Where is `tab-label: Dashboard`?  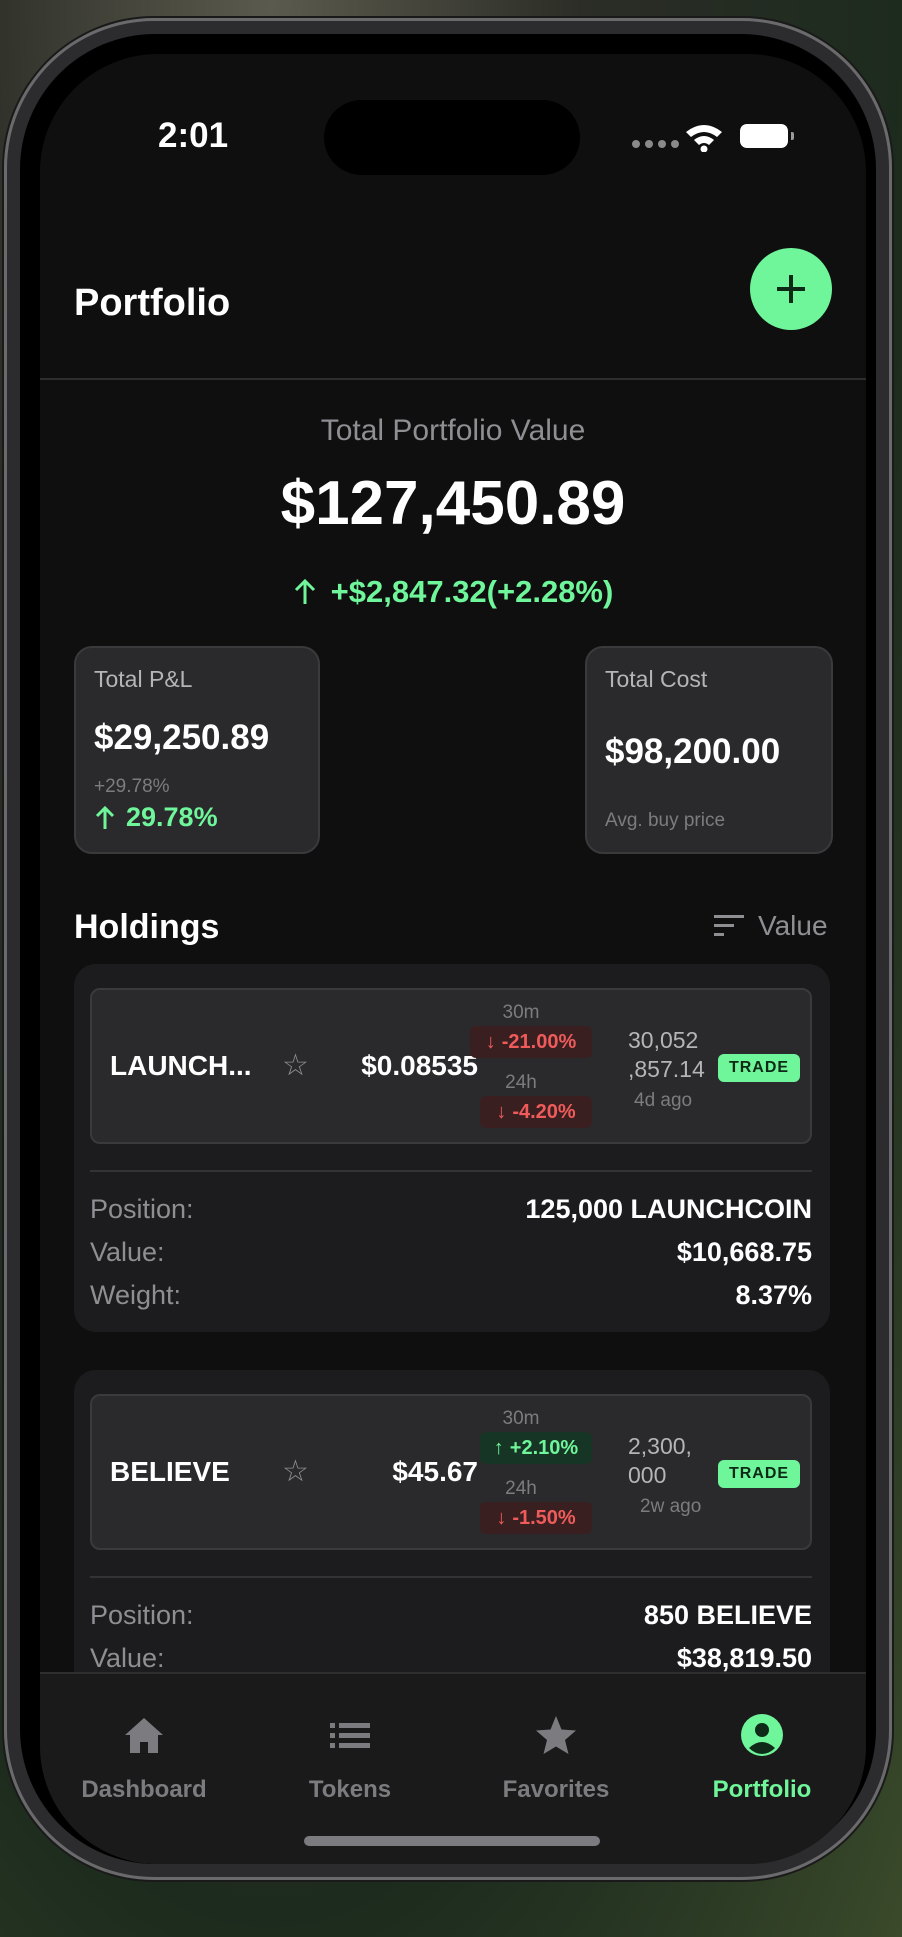
tab-label: Dashboard is located at coordinates (144, 1789).